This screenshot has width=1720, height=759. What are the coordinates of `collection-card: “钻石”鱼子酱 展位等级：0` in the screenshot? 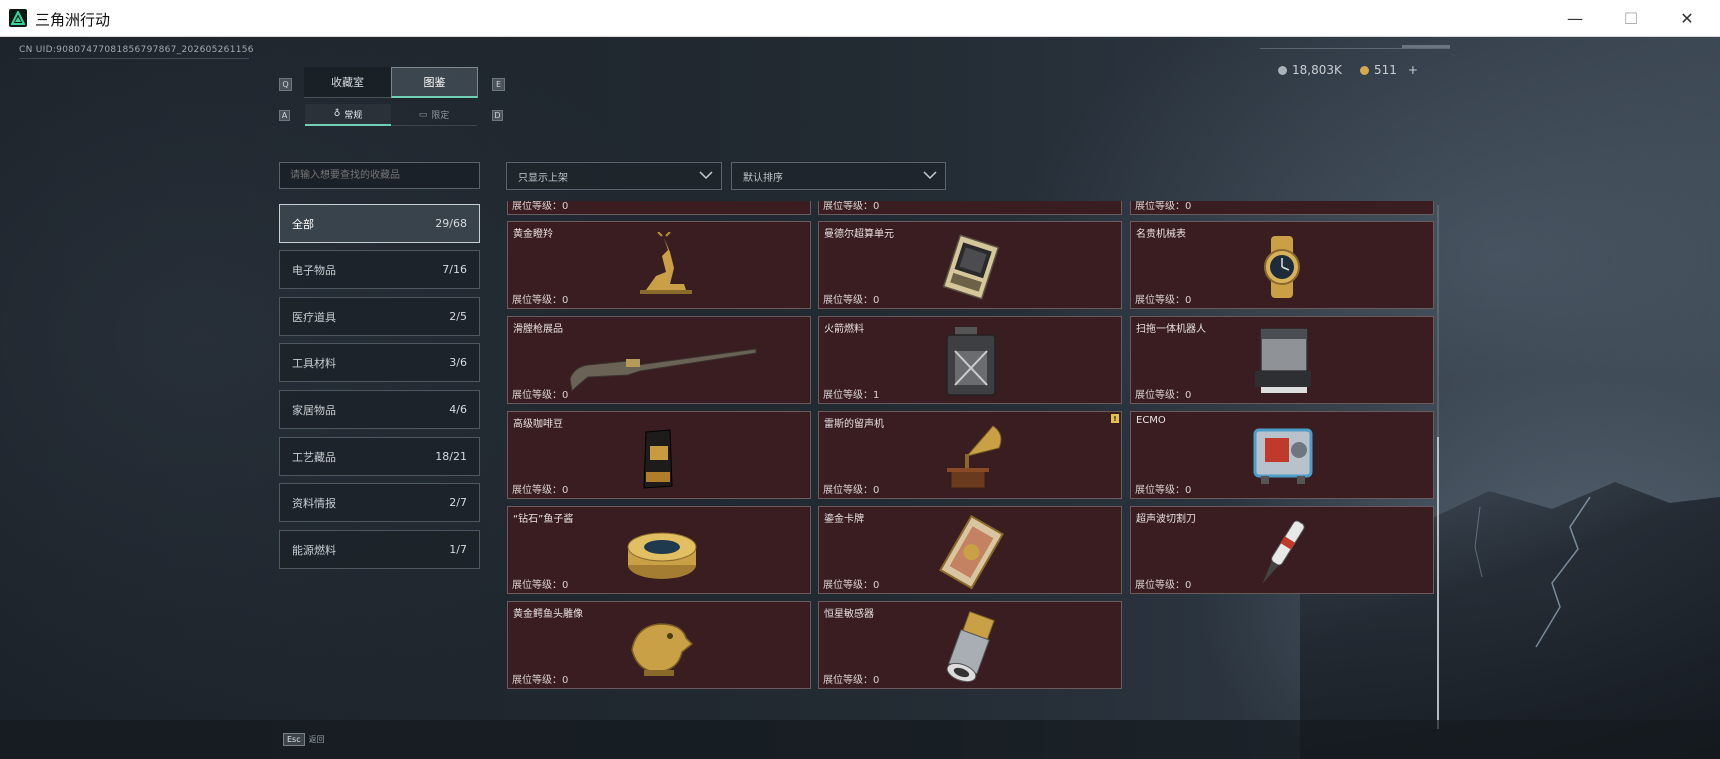 It's located at (659, 550).